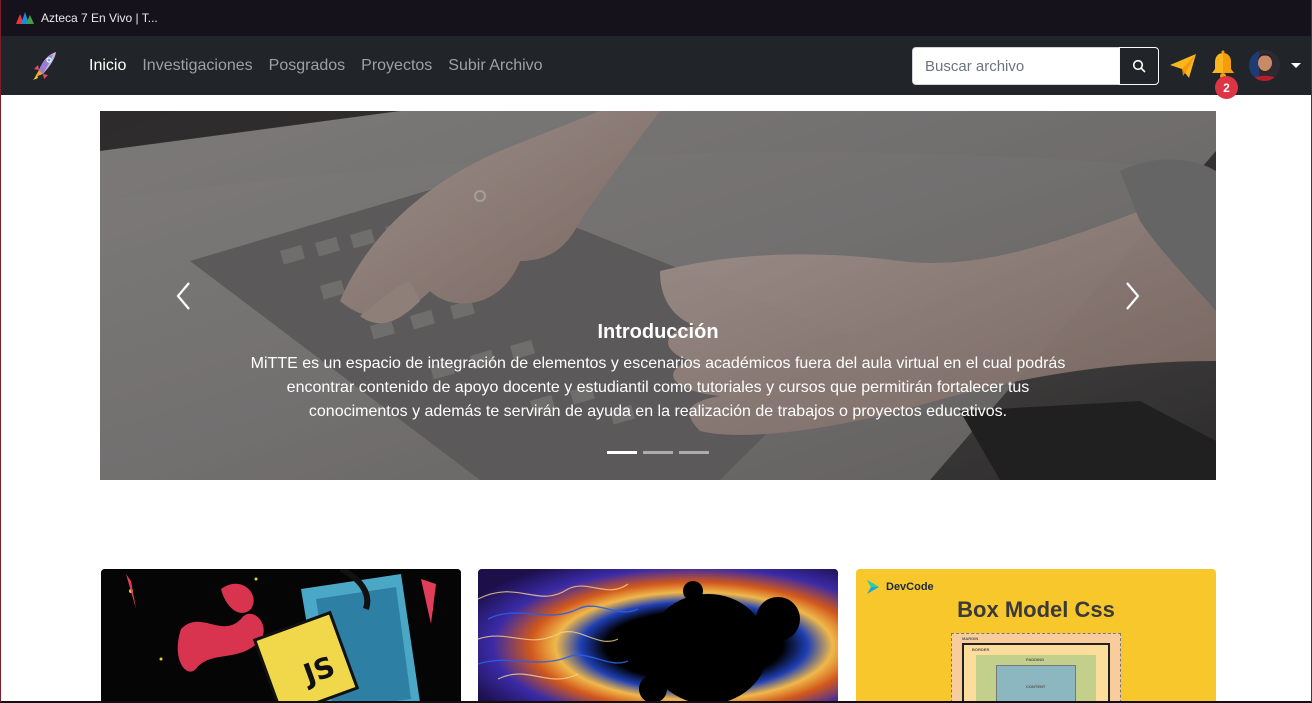 The image size is (1312, 703). I want to click on carousel-prev-button, so click(185, 296).